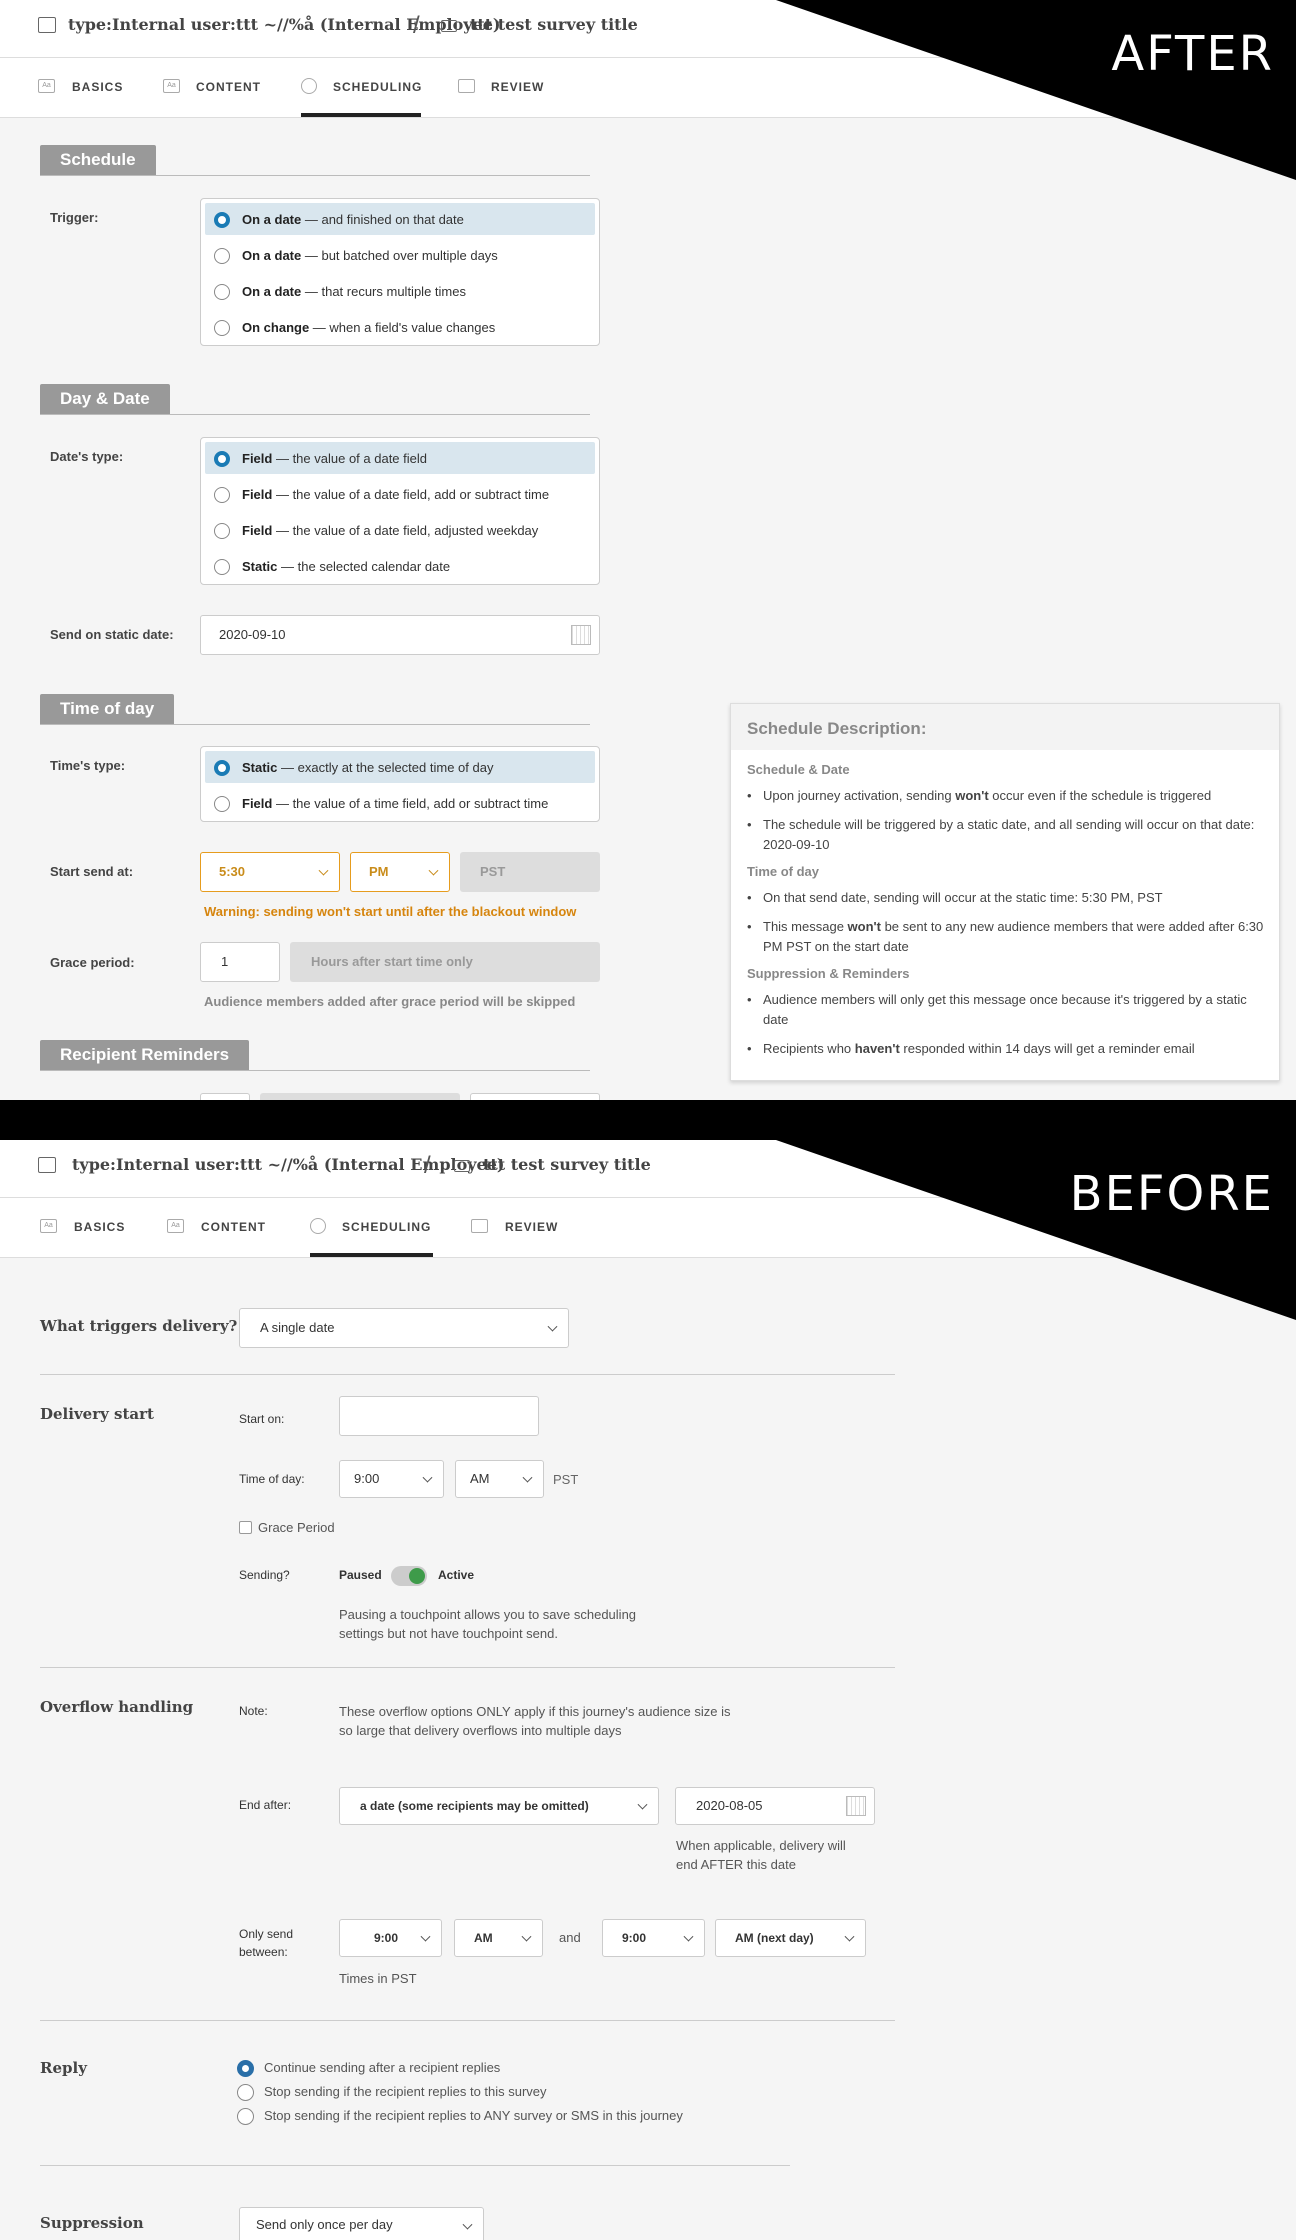 This screenshot has width=1296, height=2240. I want to click on grace-period-label: Grace Period, so click(296, 1527).